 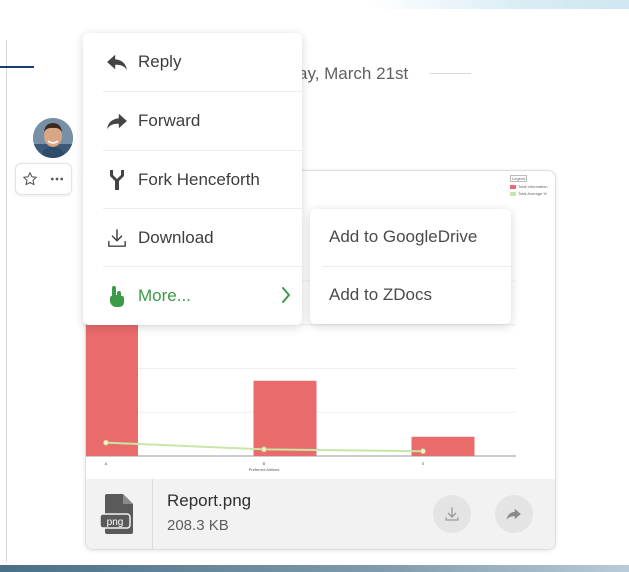 I want to click on submenu-item-label: Add to GoogleDrive, so click(x=403, y=236).